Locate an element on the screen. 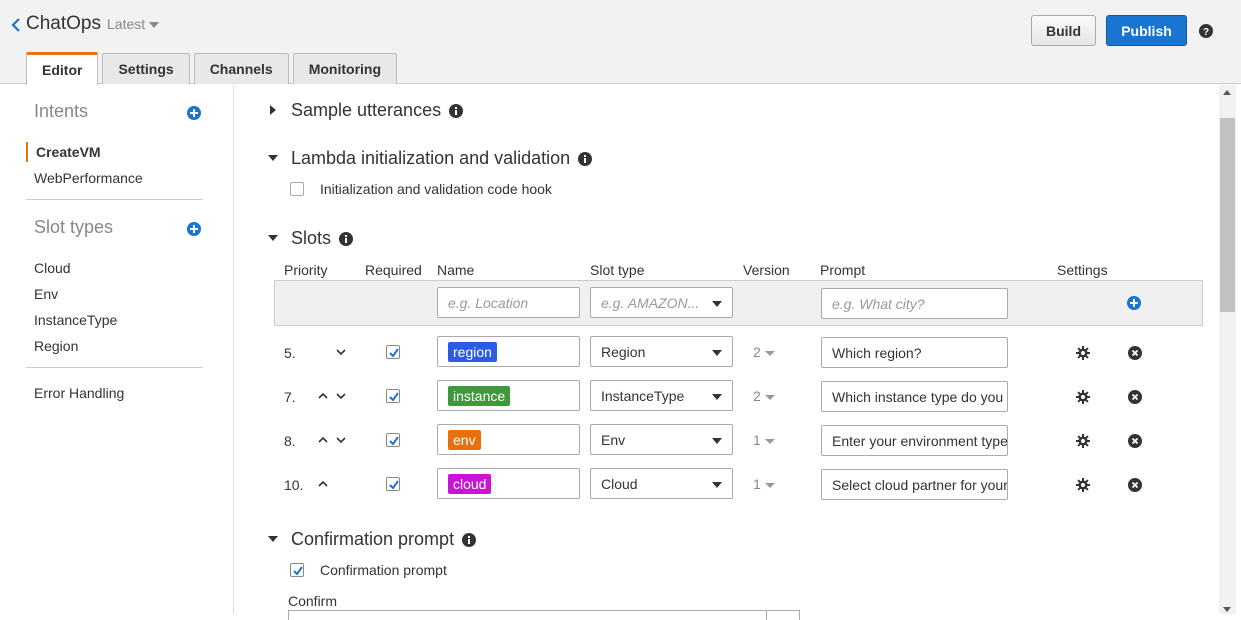  sidebar-item-cloud: Cloud is located at coordinates (52, 268).